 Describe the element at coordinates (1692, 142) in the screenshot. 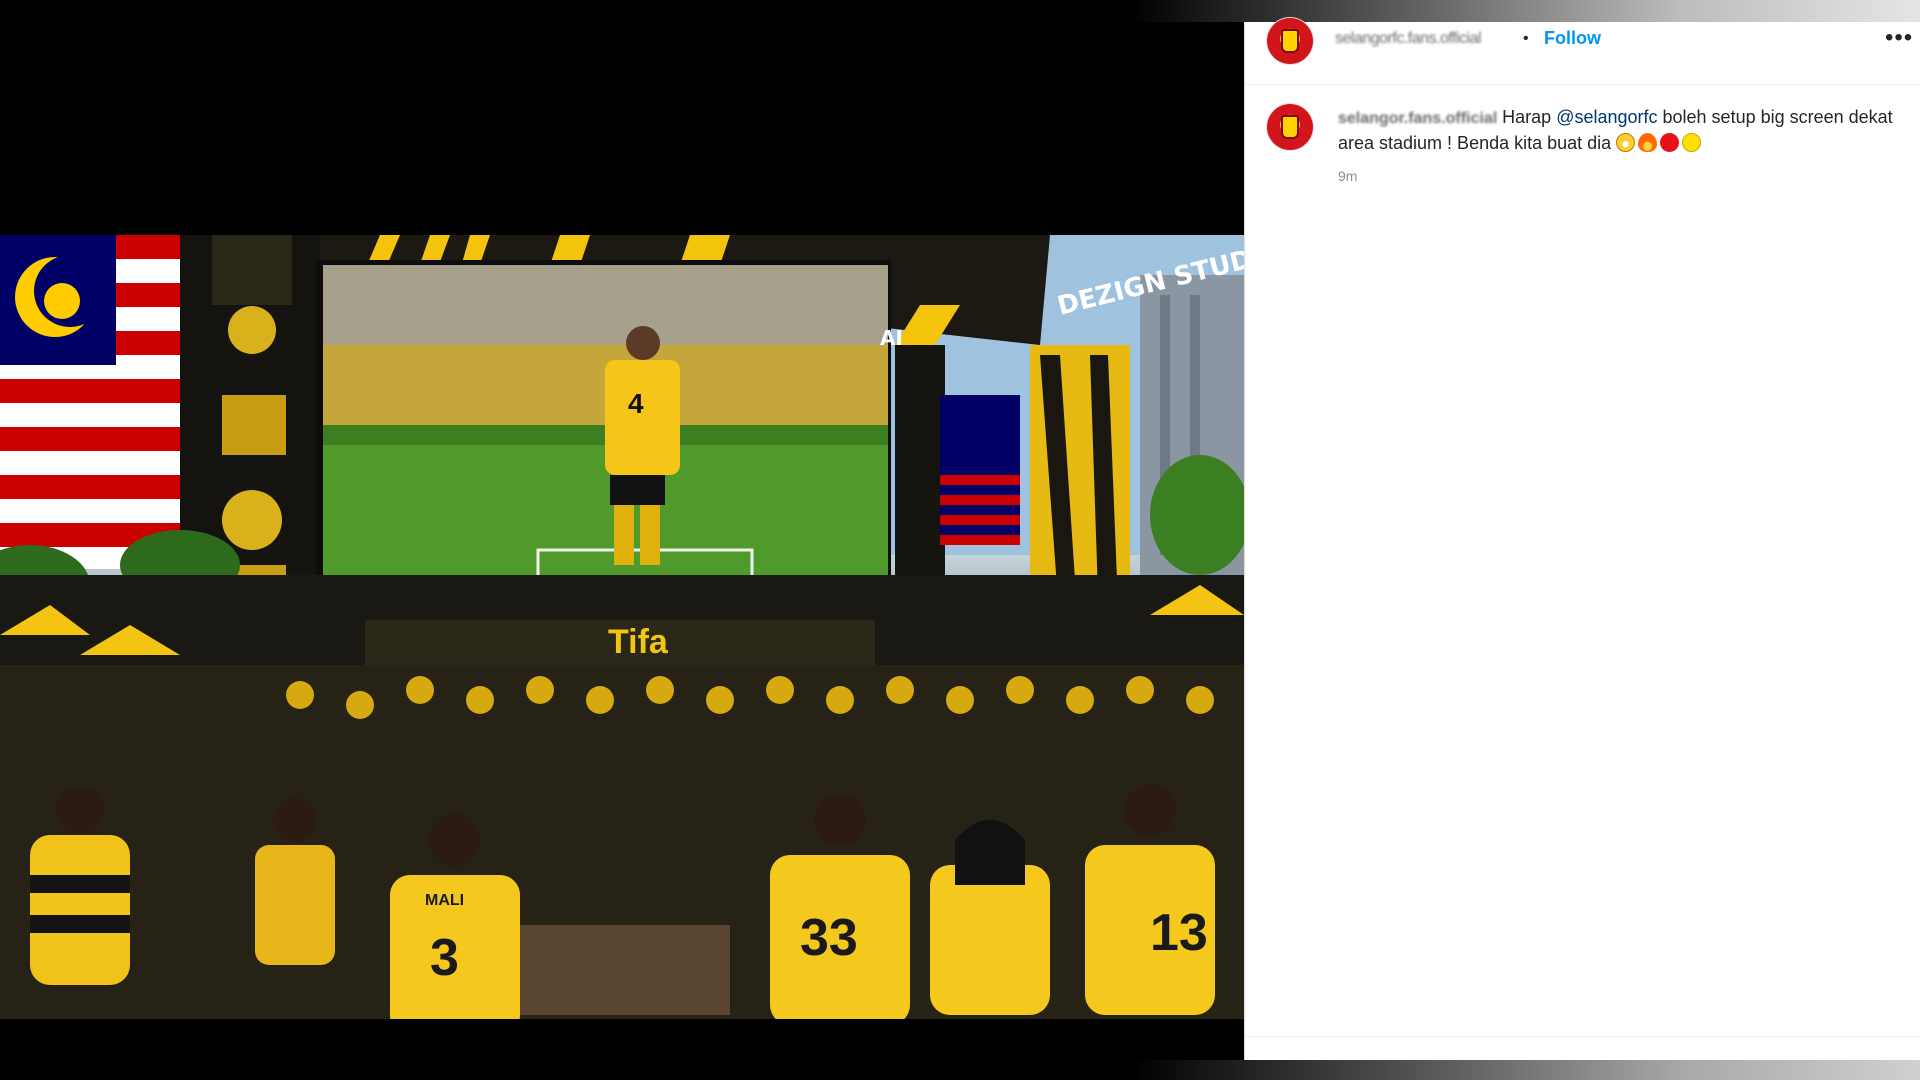

I see `yellow-circle-emoji-icon` at that location.